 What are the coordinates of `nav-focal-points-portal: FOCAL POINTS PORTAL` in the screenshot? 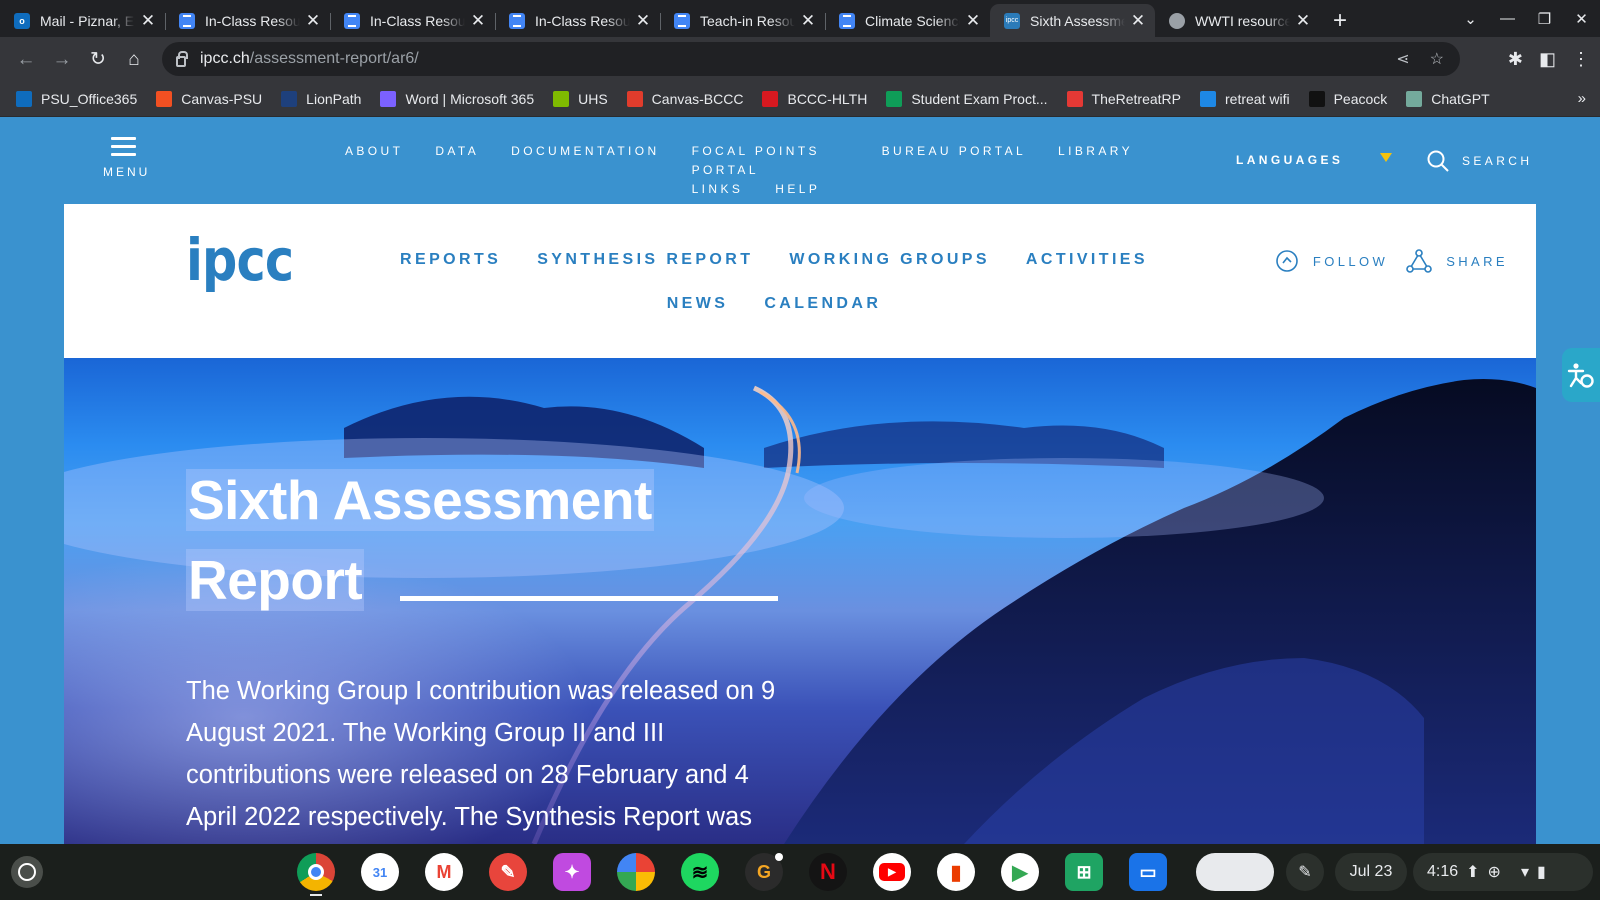 It's located at (787, 161).